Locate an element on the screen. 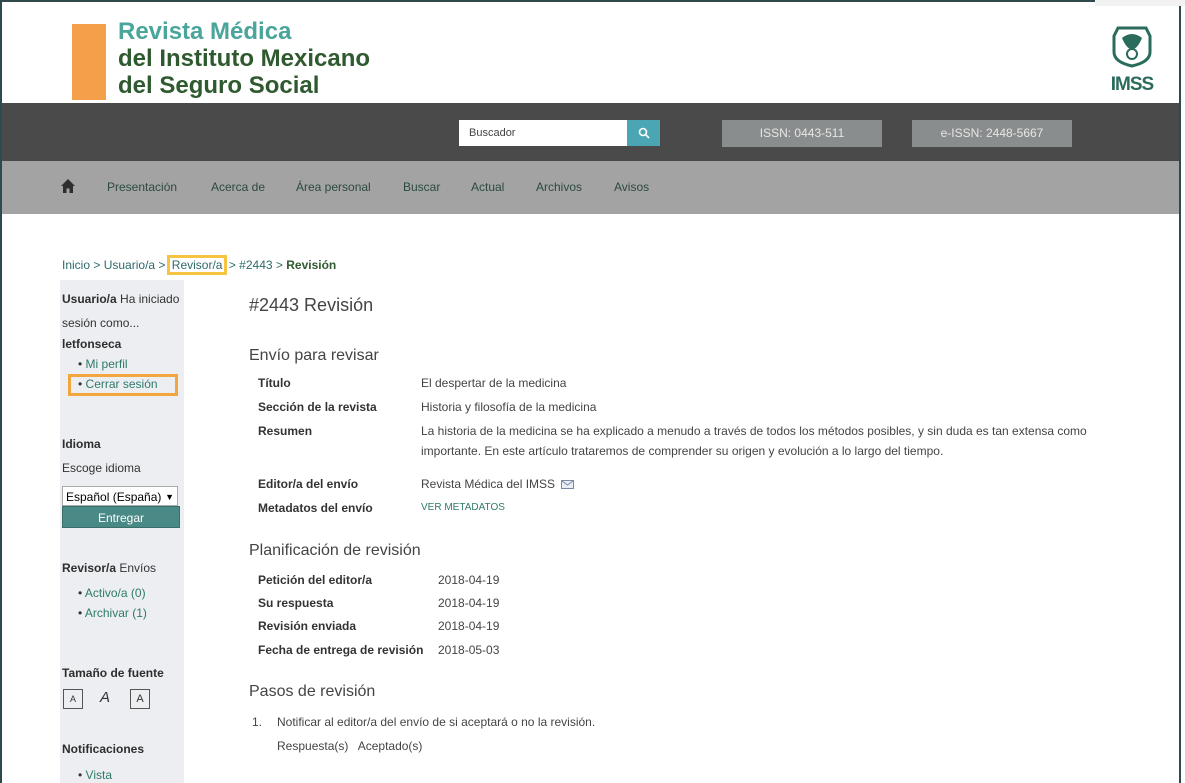 The image size is (1185, 783). step1-response-value: Aceptado(s) is located at coordinates (390, 746).